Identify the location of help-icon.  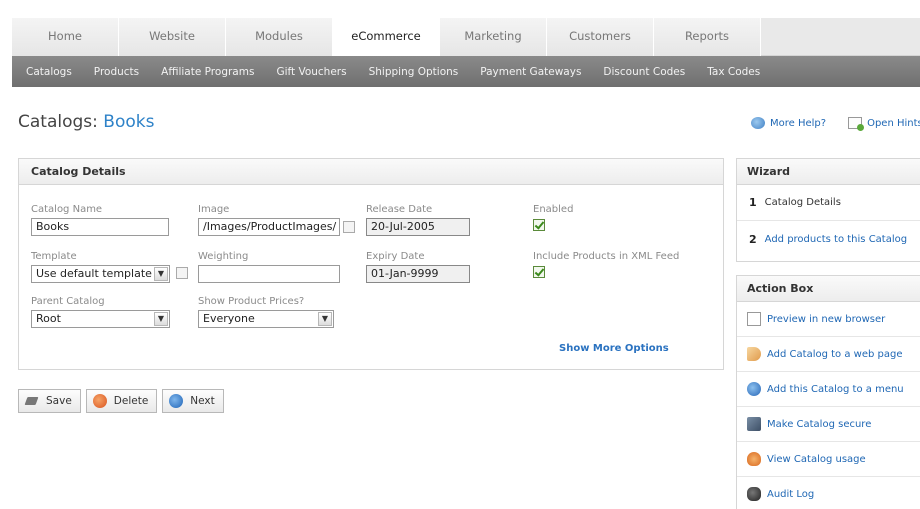
(758, 123).